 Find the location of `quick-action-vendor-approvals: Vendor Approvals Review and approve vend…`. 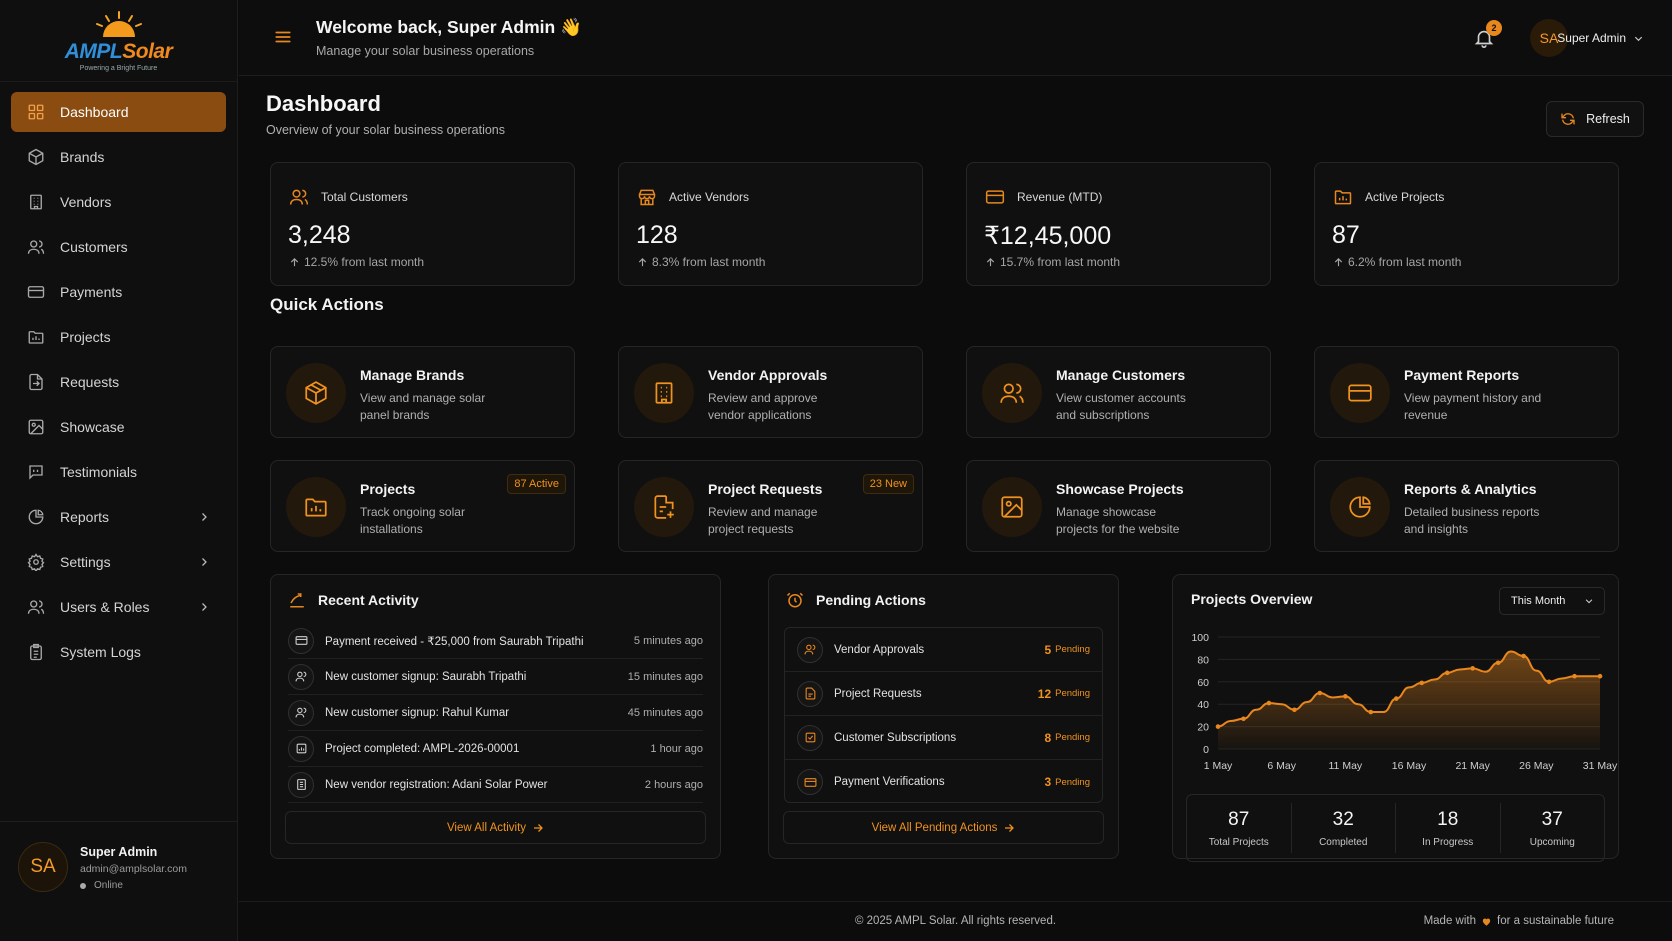

quick-action-vendor-approvals: Vendor Approvals Review and approve vend… is located at coordinates (770, 392).